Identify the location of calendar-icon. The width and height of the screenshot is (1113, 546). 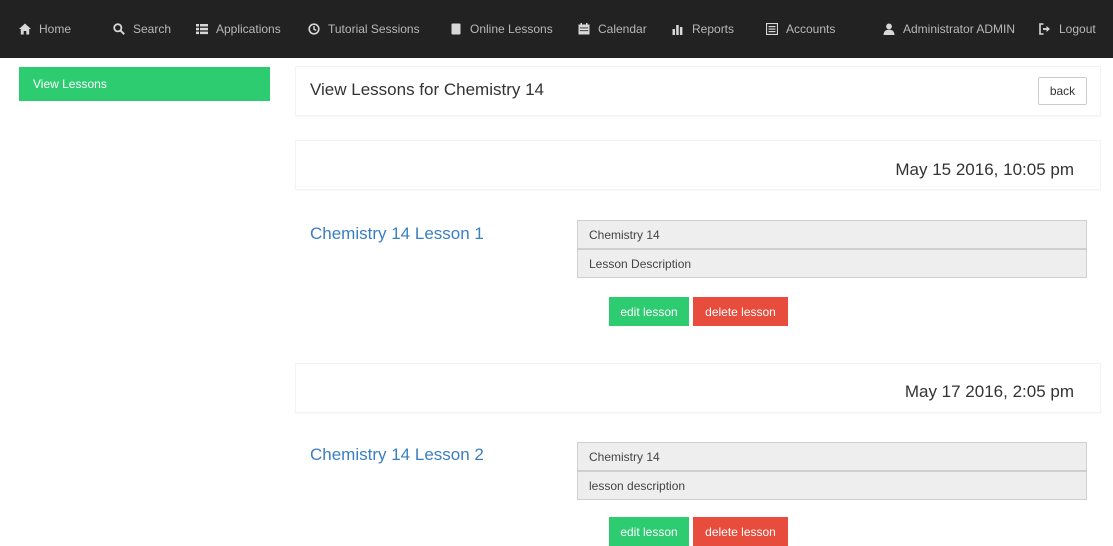
(584, 29).